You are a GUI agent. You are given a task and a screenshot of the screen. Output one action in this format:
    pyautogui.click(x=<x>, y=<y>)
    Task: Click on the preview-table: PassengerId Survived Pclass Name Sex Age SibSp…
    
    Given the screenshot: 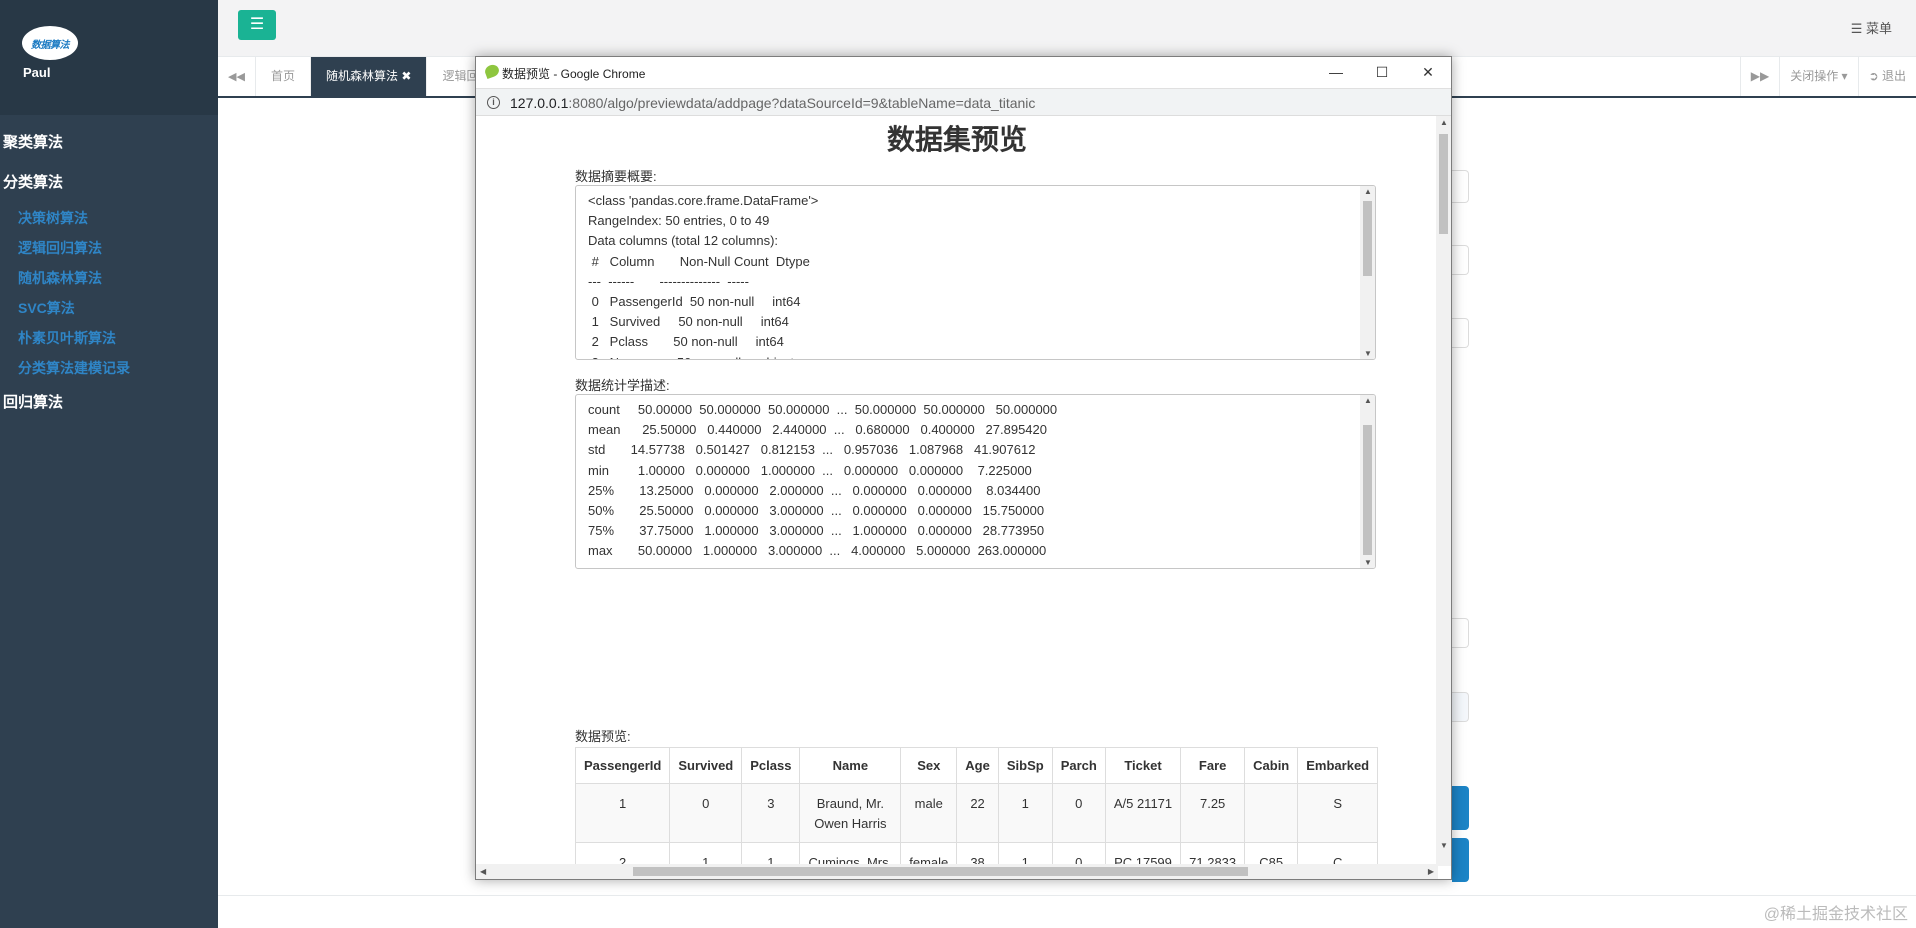 What is the action you would take?
    pyautogui.click(x=976, y=806)
    